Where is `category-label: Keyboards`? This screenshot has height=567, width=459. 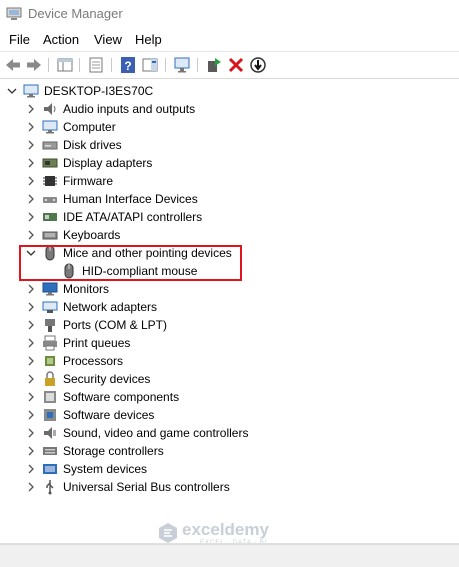
category-label: Keyboards is located at coordinates (92, 235).